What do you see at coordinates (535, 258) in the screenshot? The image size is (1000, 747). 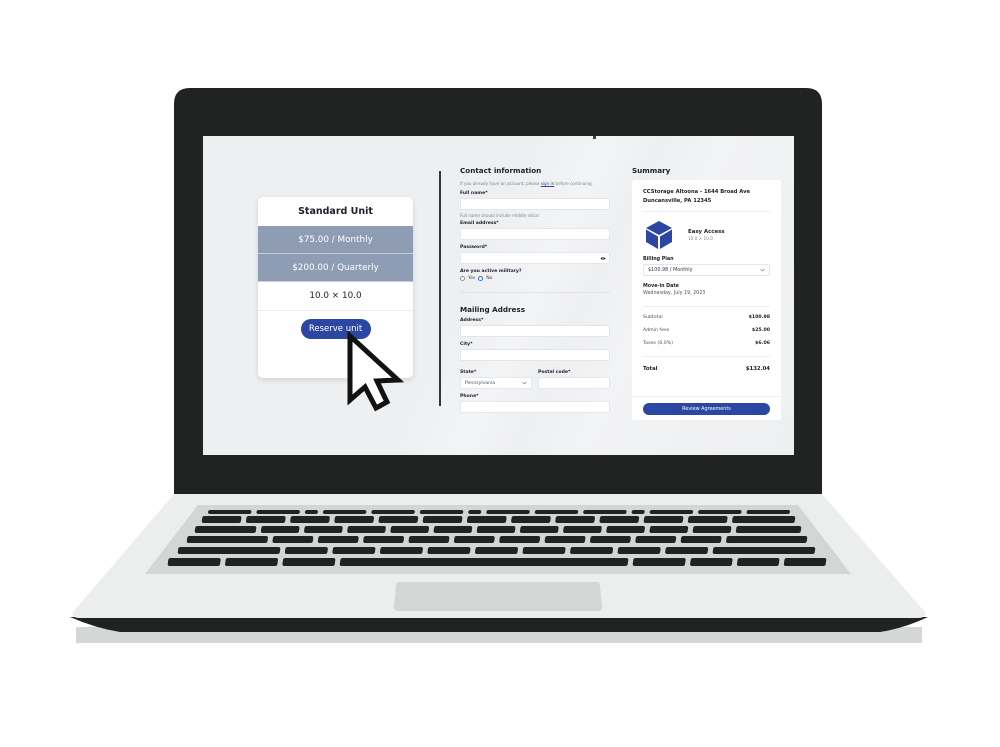 I see `password-input` at bounding box center [535, 258].